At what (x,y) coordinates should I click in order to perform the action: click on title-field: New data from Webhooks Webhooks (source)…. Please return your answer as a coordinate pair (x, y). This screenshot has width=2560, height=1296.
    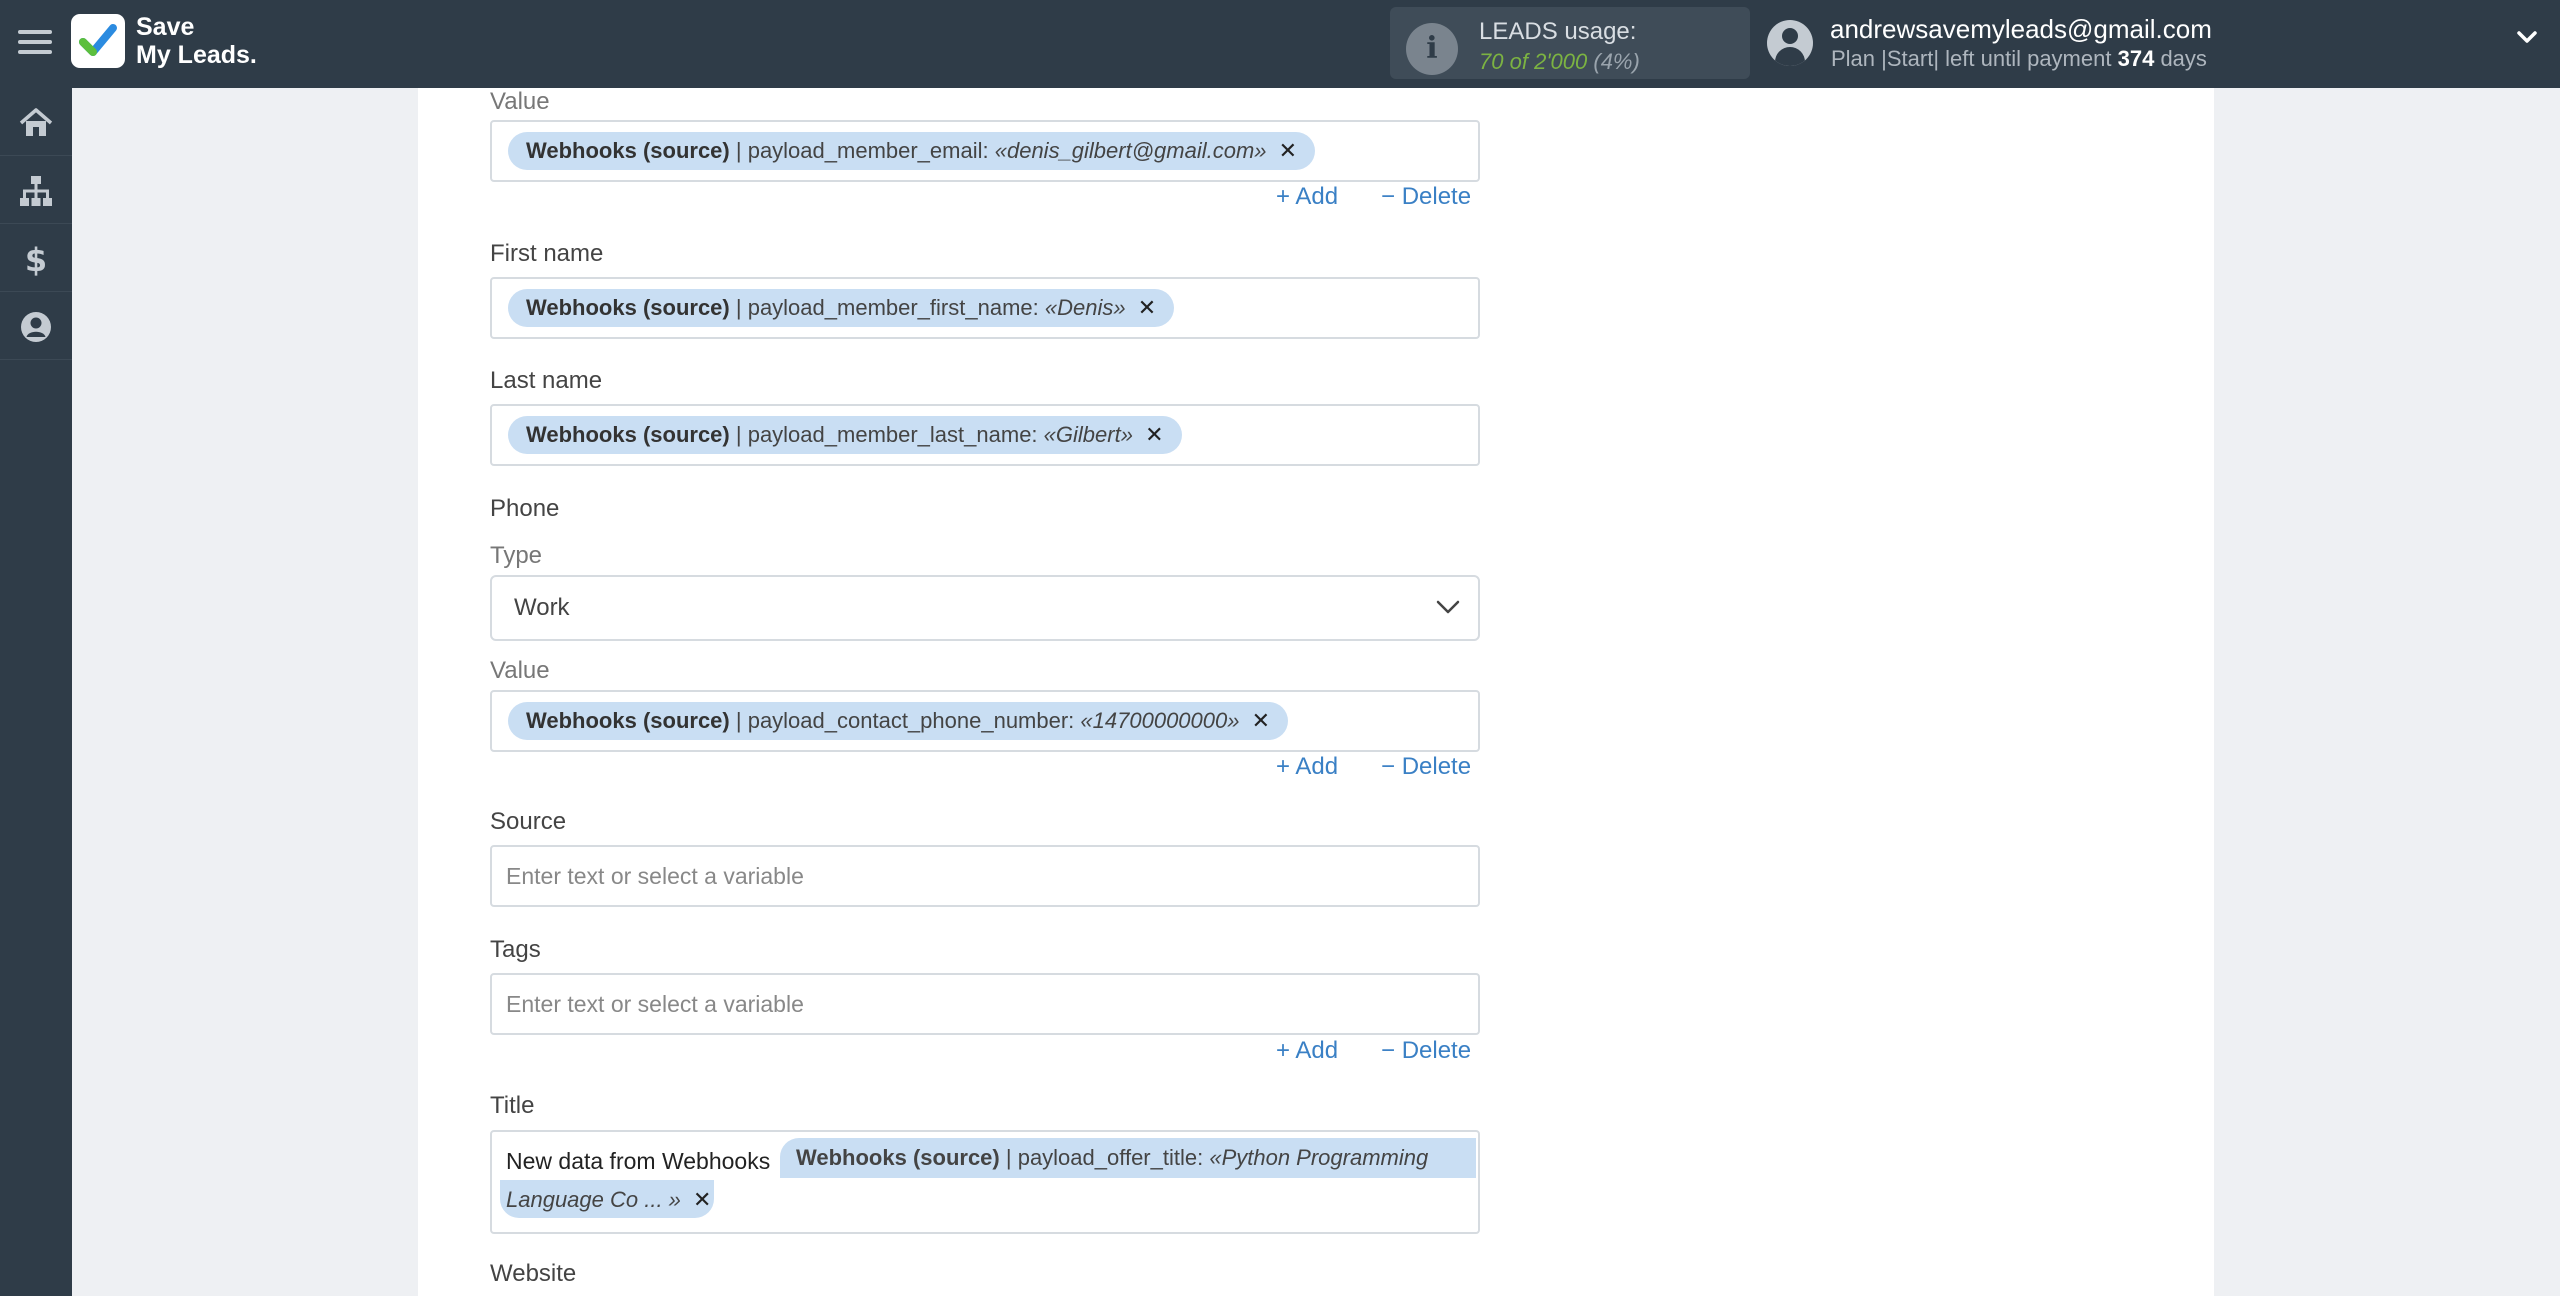
    Looking at the image, I should click on (985, 1182).